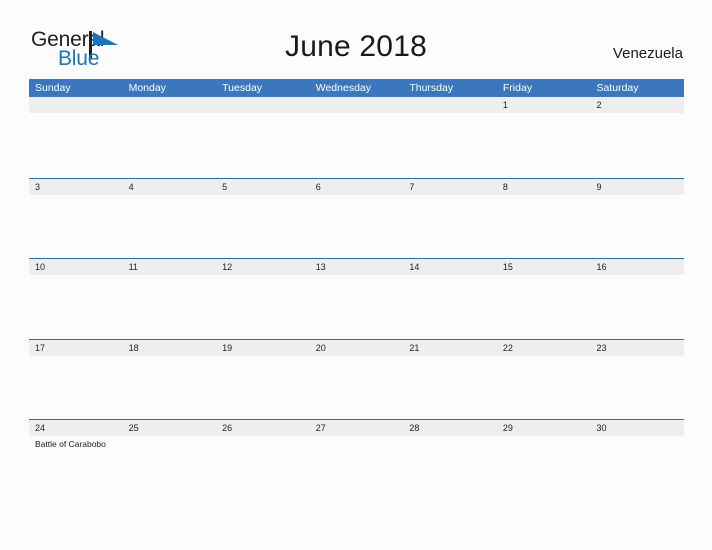 This screenshot has height=550, width=712. Describe the element at coordinates (263, 187) in the screenshot. I see `day-cell-5: 5` at that location.